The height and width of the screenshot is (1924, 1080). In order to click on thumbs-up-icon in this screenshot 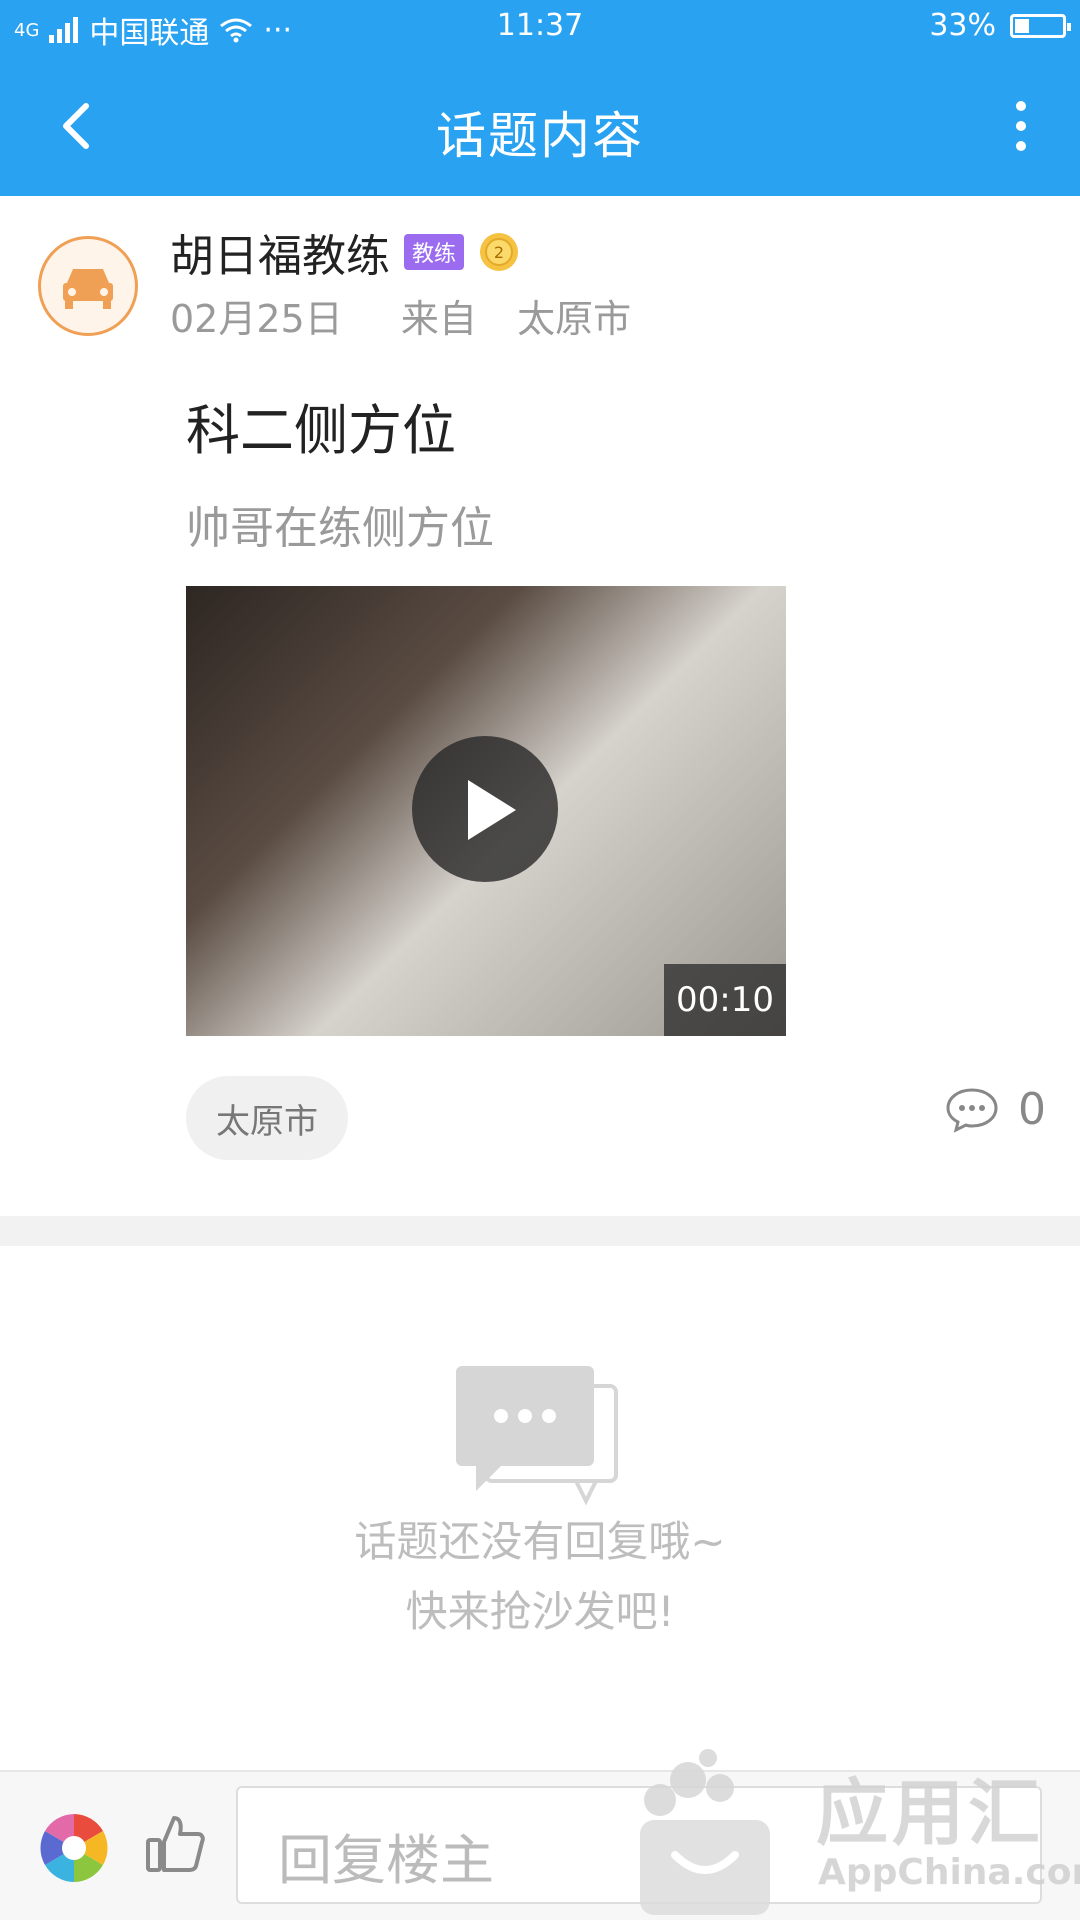, I will do `click(176, 1844)`.